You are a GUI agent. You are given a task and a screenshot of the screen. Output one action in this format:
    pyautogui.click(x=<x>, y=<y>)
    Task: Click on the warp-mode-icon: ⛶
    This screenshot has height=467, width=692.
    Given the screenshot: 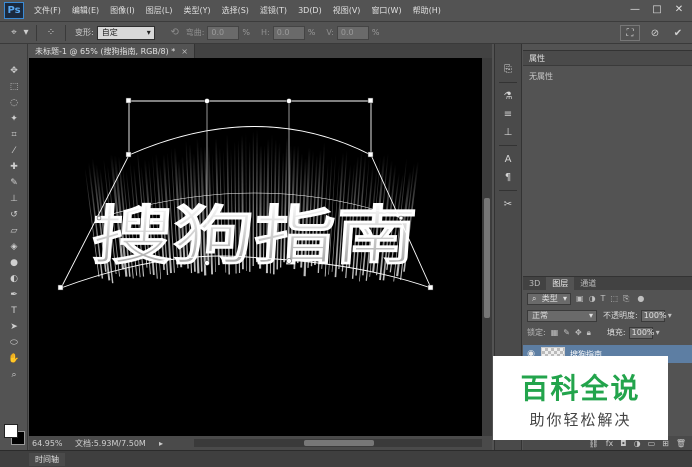 What is the action you would take?
    pyautogui.click(x=630, y=33)
    